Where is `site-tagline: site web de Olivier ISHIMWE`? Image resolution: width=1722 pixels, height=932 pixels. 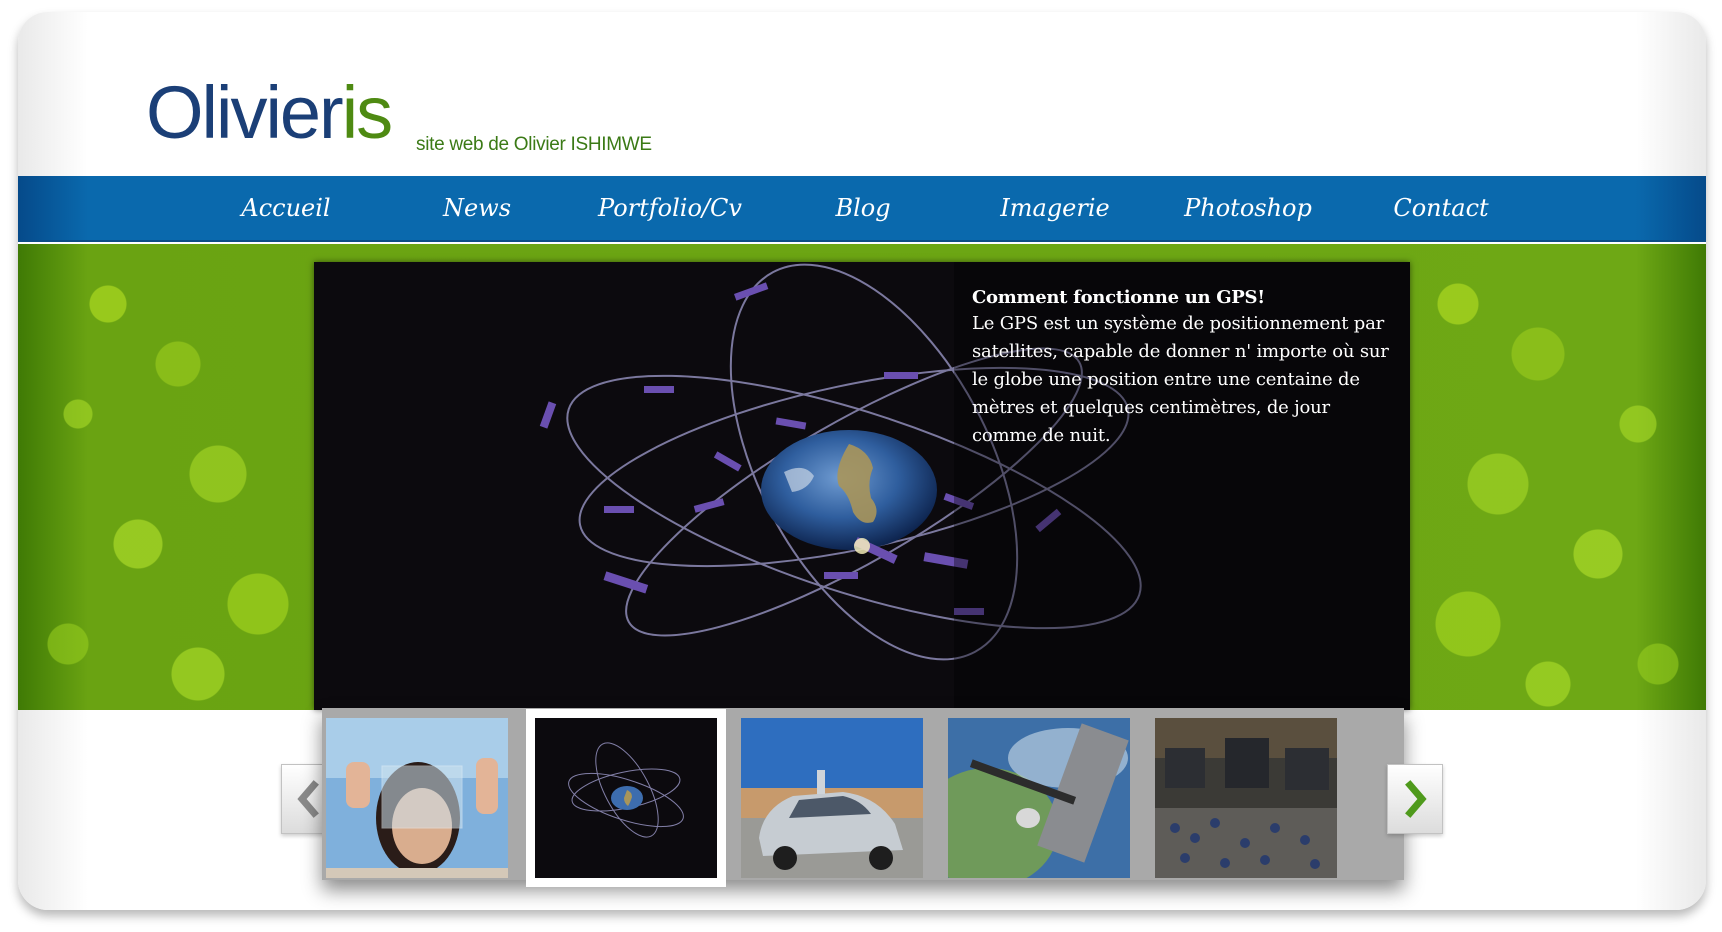 site-tagline: site web de Olivier ISHIMWE is located at coordinates (534, 144).